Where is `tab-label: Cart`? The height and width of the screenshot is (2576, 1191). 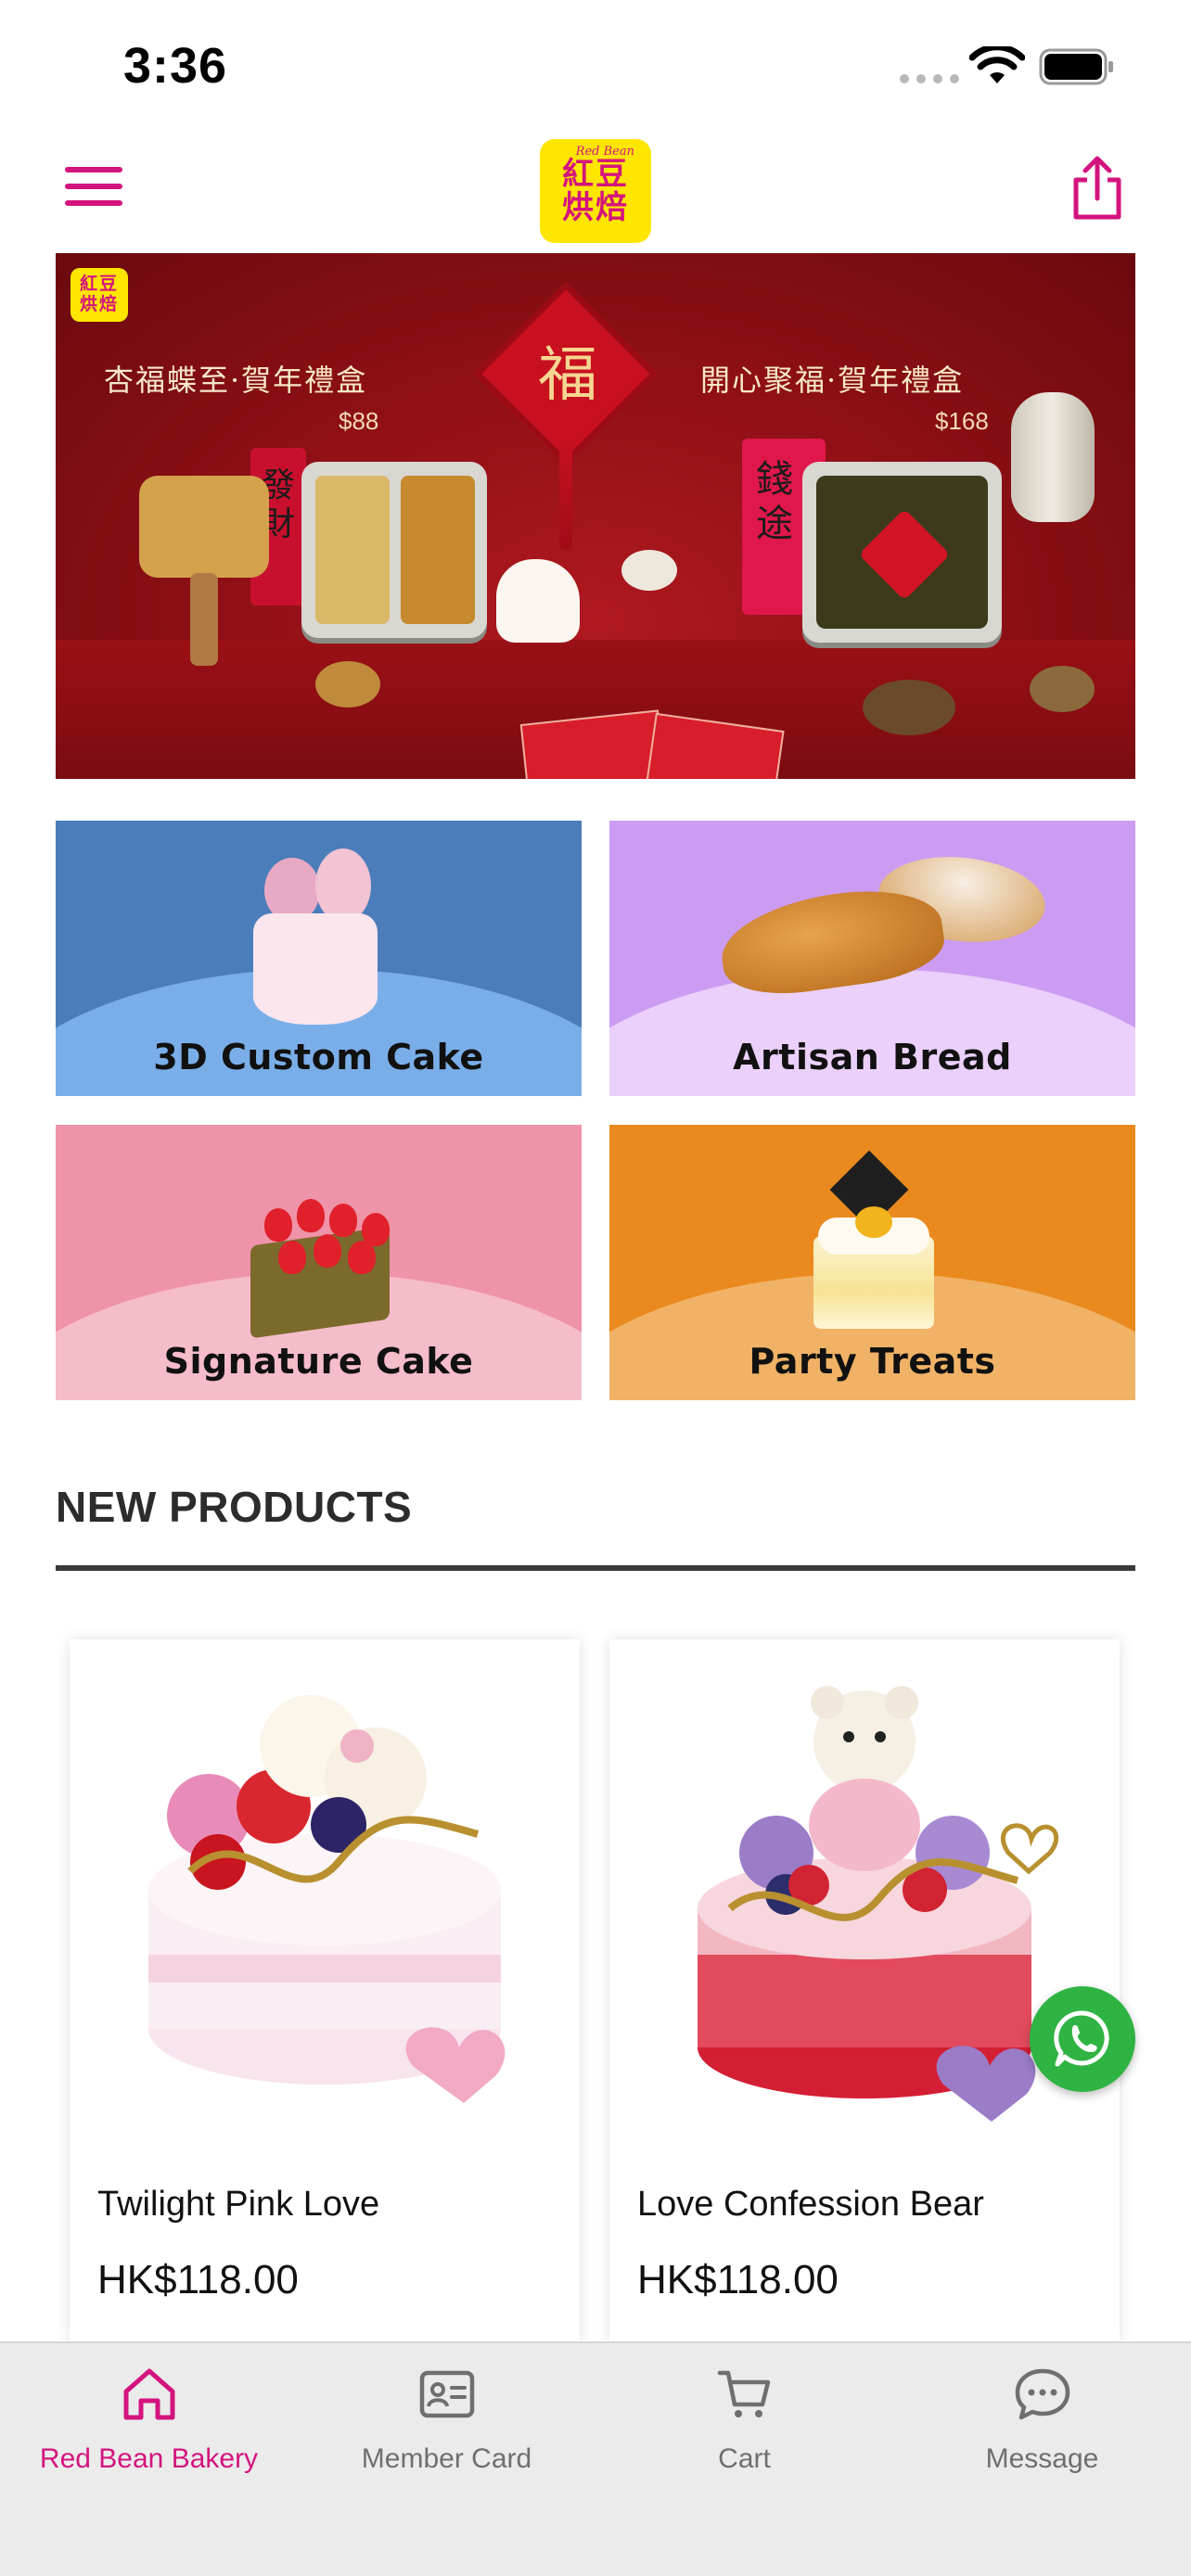
tab-label: Cart is located at coordinates (744, 2459).